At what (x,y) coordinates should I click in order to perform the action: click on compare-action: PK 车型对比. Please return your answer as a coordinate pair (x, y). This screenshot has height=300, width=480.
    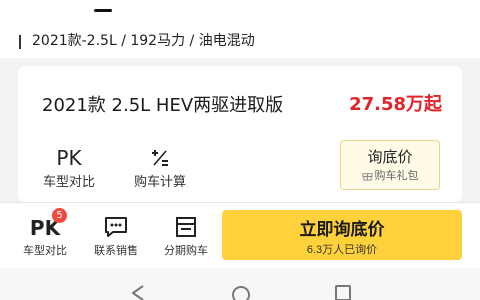
    Looking at the image, I should click on (69, 169).